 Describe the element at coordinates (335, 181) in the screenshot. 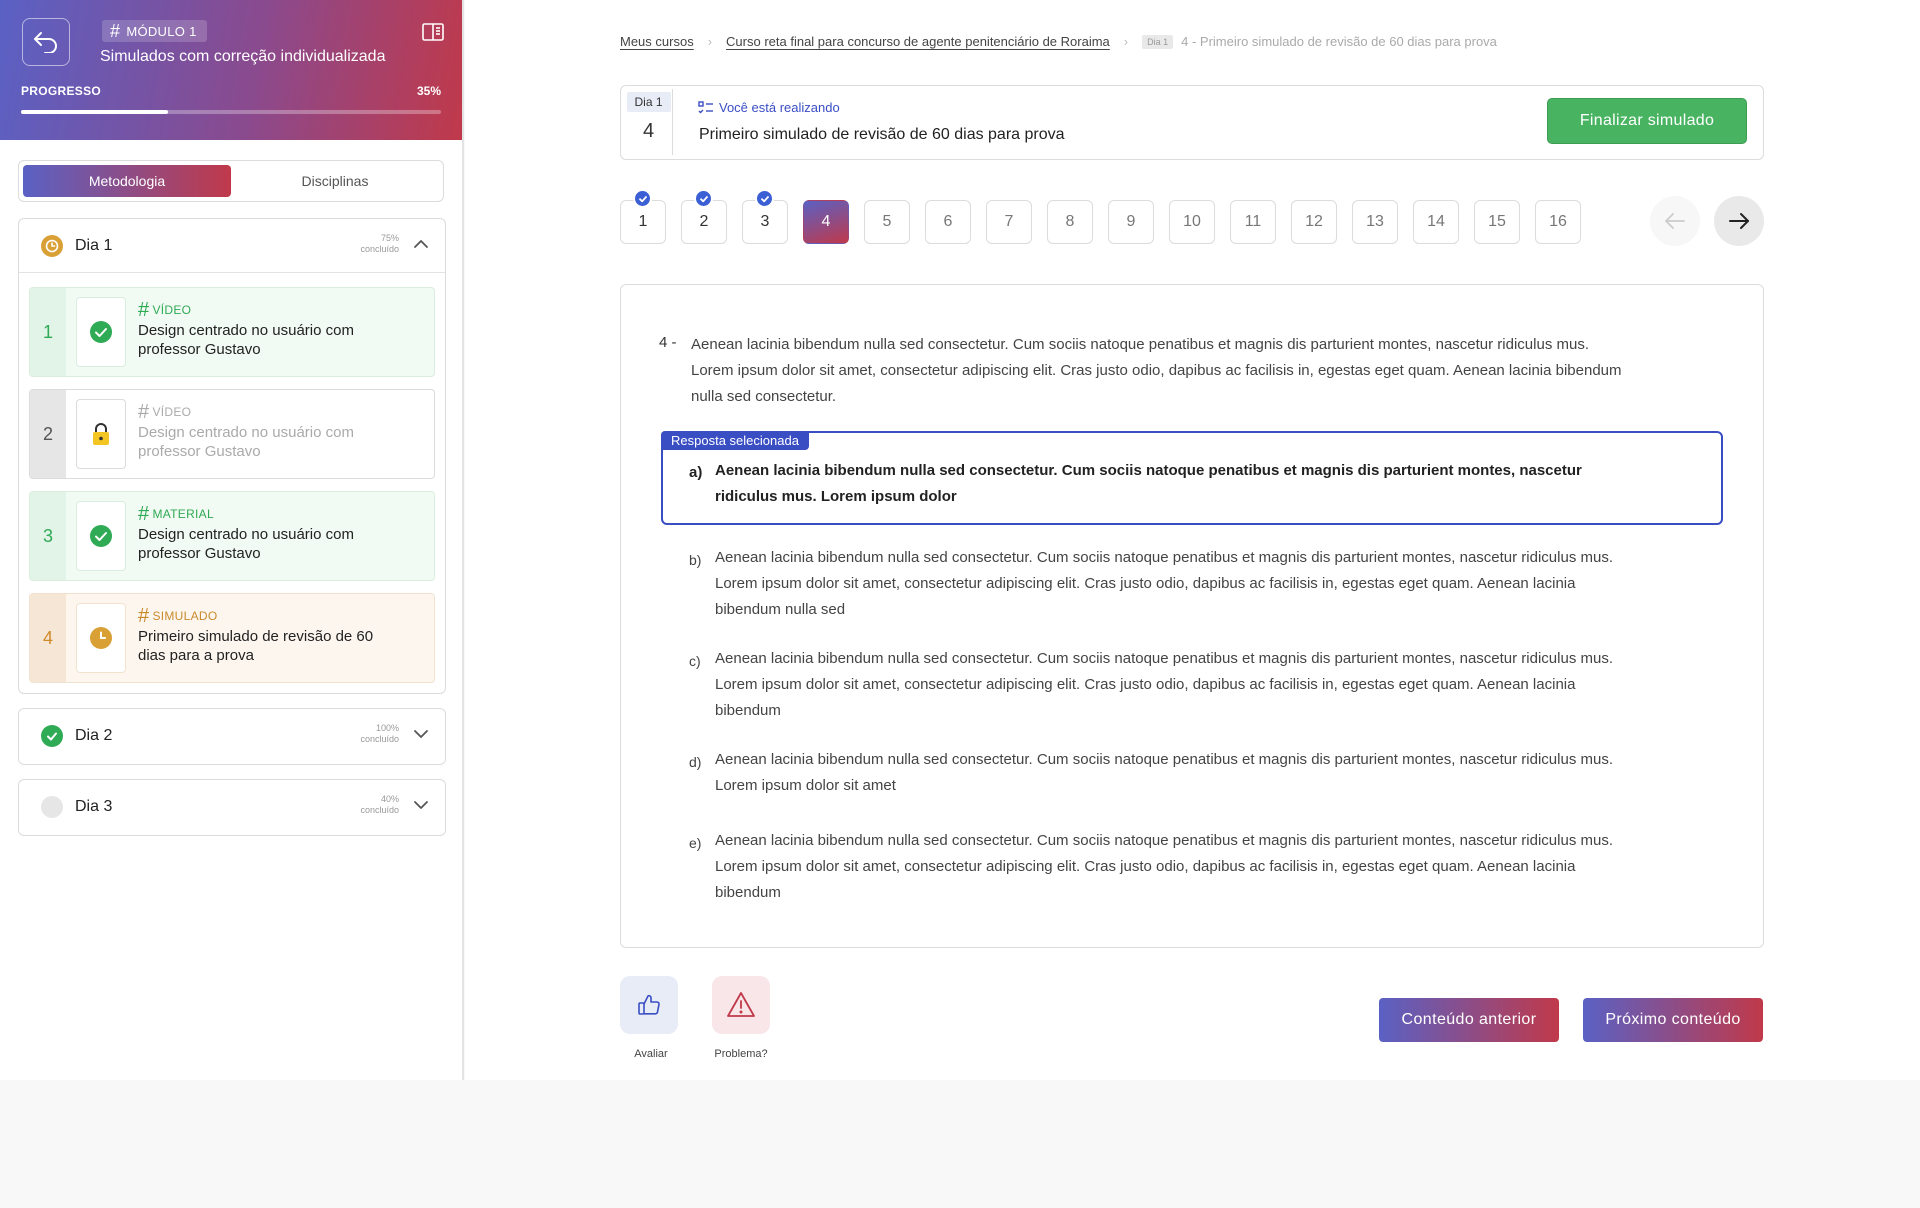

I see `tab-disciplinas: Disciplinas` at that location.